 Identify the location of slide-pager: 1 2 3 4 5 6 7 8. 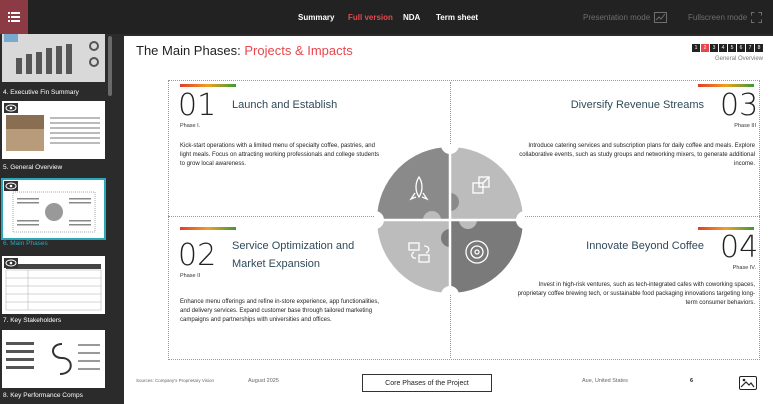
(727, 48).